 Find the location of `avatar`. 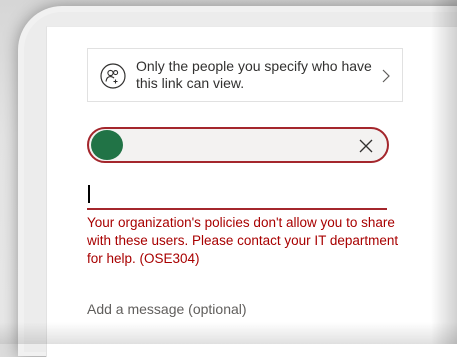

avatar is located at coordinates (107, 145).